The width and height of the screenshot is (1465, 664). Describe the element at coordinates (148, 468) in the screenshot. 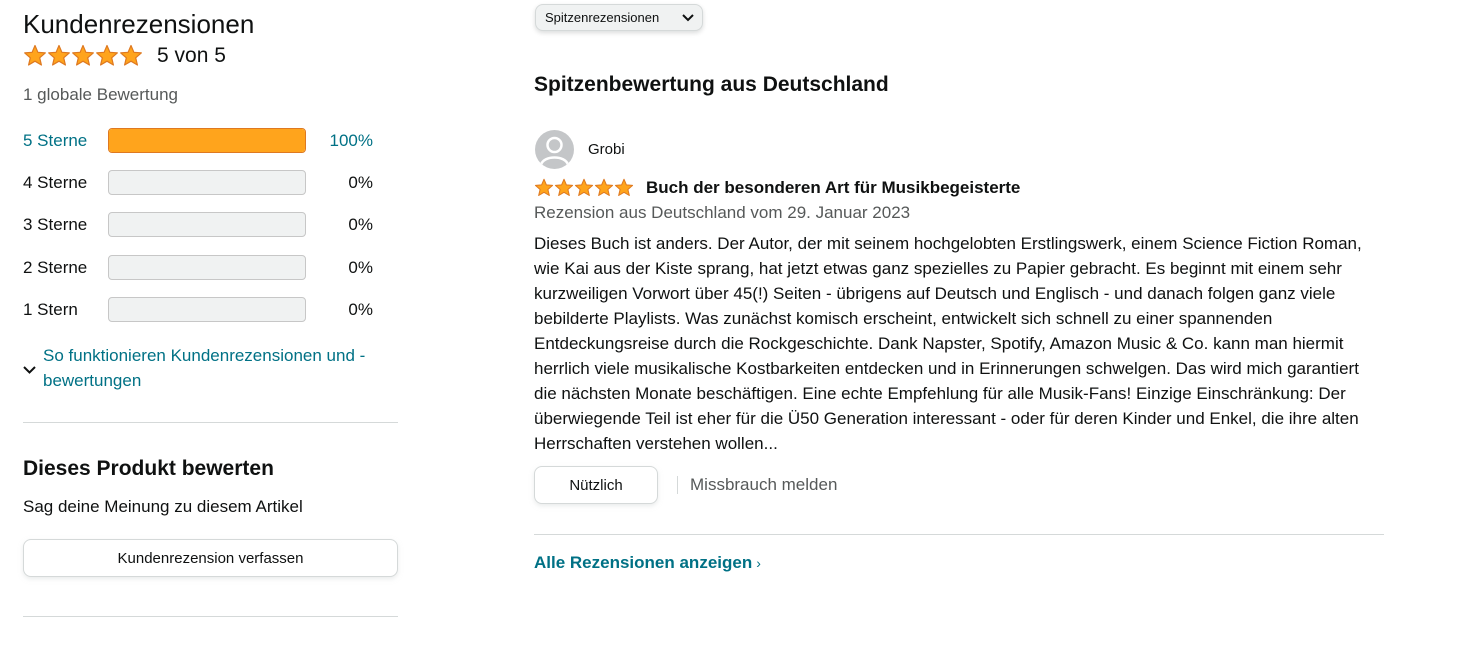

I see `rate-product-heading: Dieses Produkt bewerten` at that location.